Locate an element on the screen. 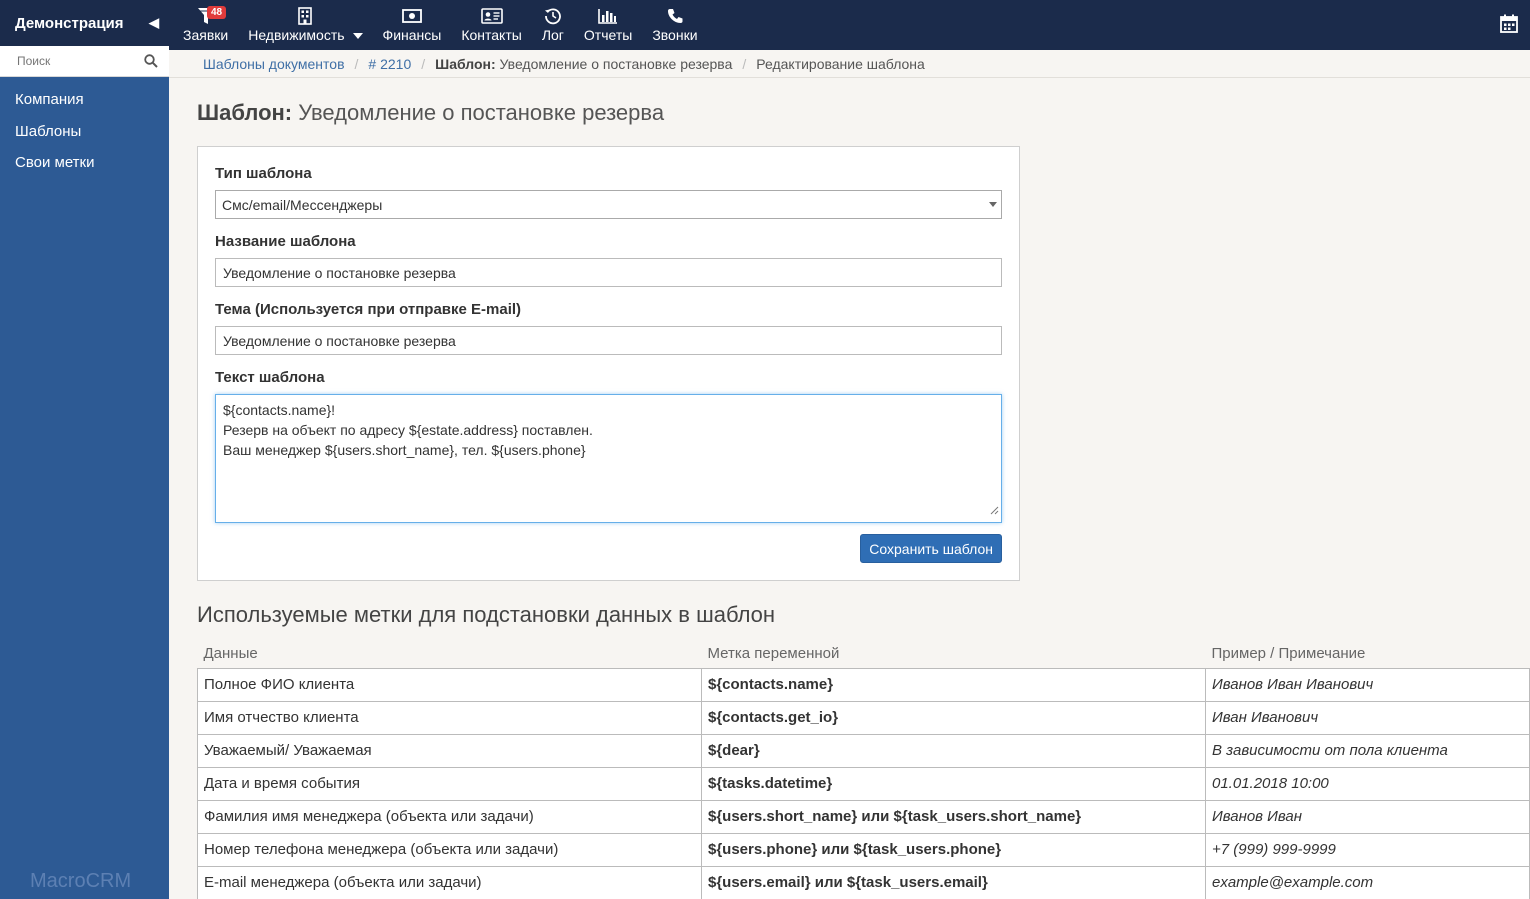 This screenshot has width=1530, height=899. search-icon is located at coordinates (151, 61).